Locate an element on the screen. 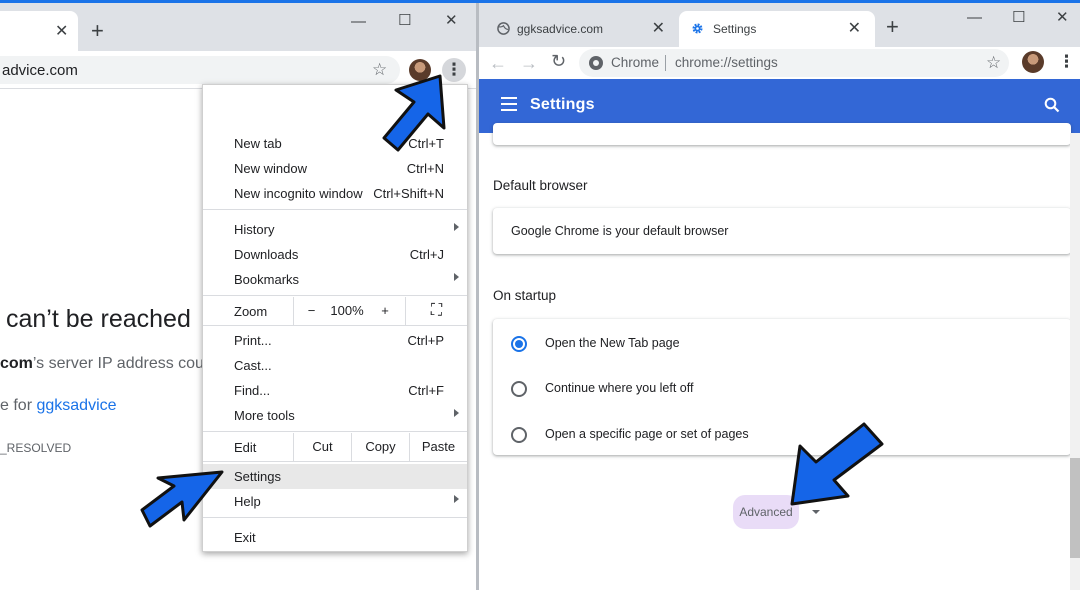 The height and width of the screenshot is (590, 1080). reload-button: ↻ is located at coordinates (558, 61).